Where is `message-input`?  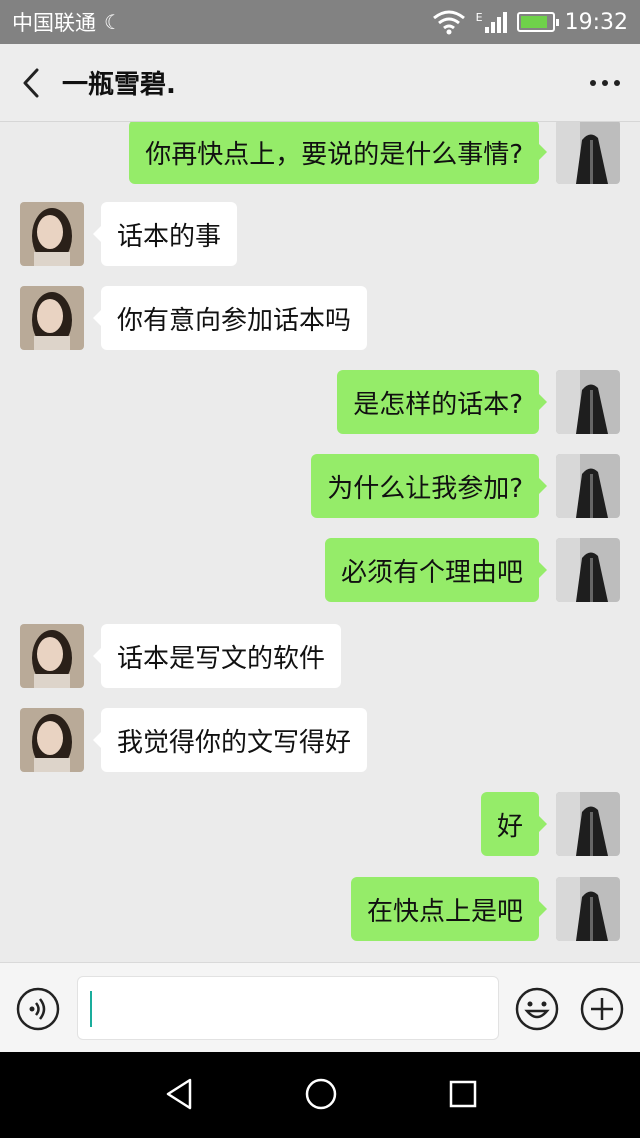
message-input is located at coordinates (288, 1008).